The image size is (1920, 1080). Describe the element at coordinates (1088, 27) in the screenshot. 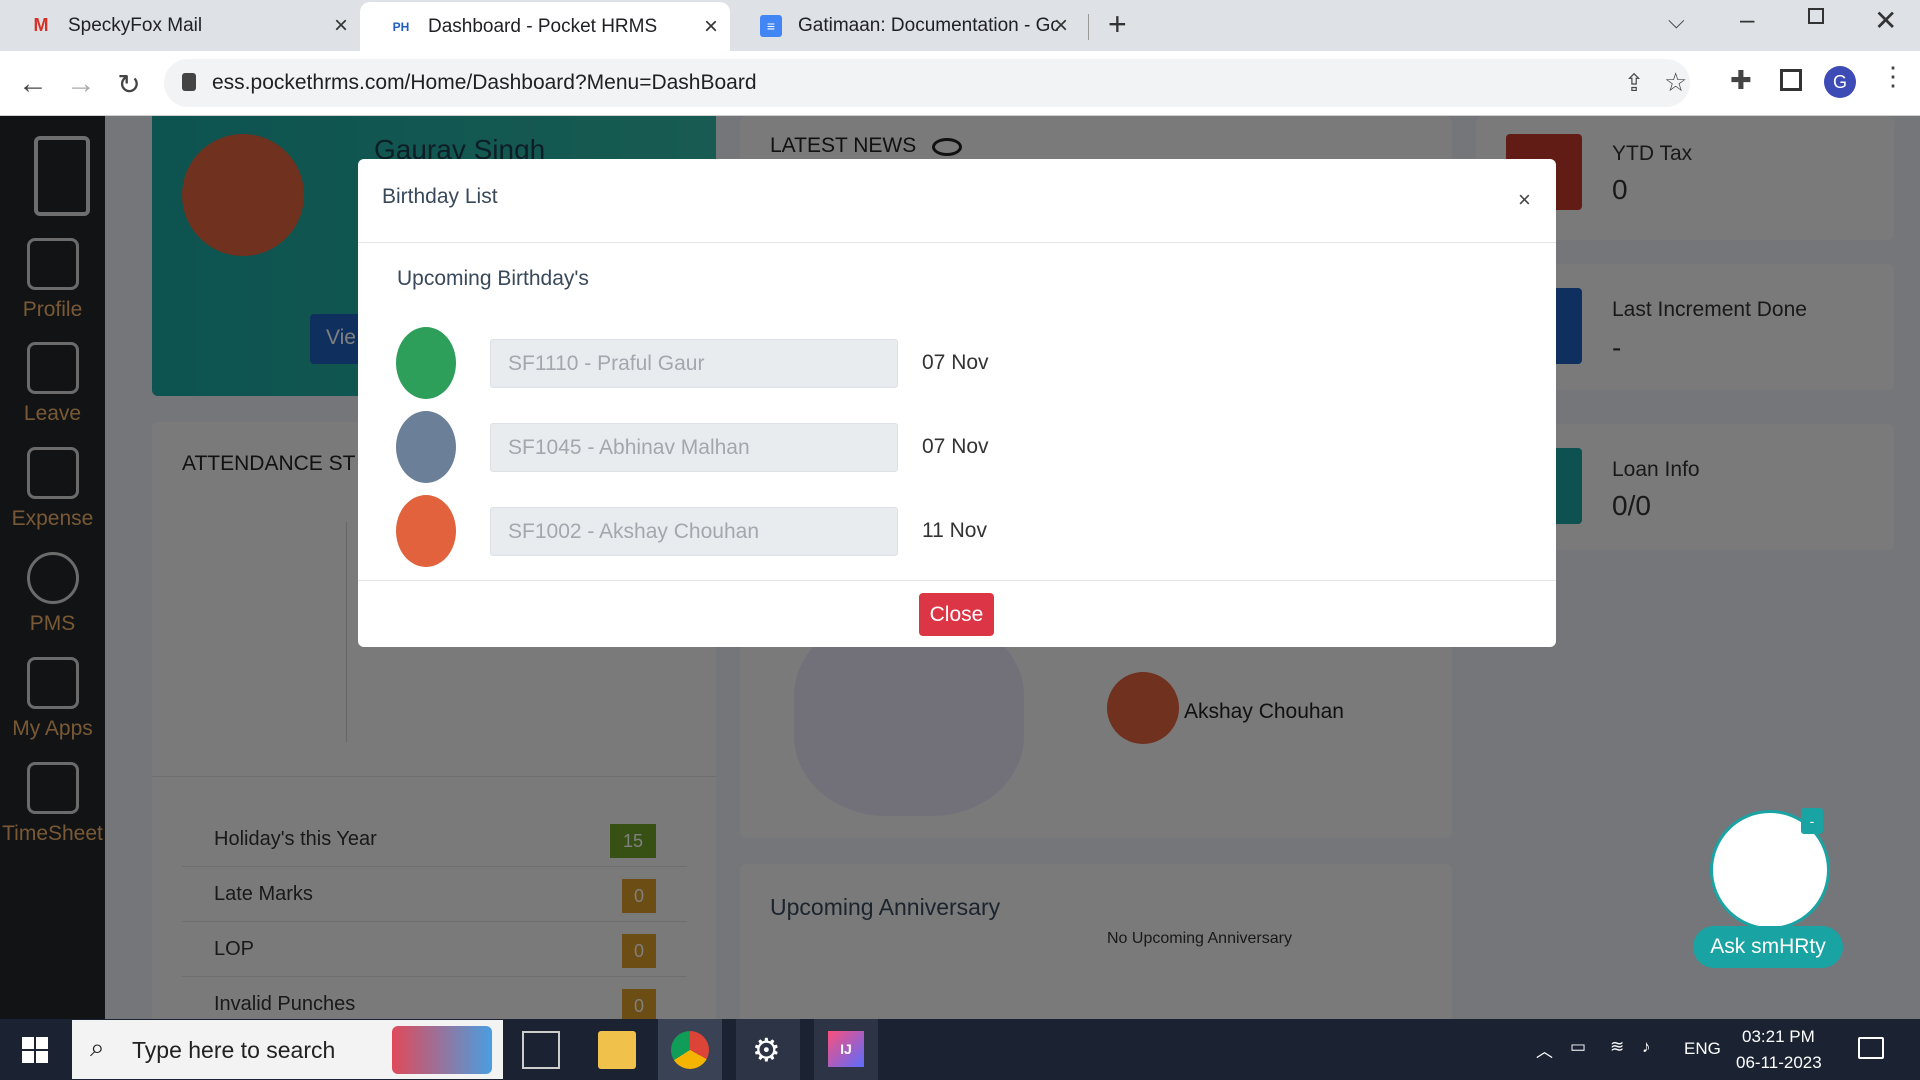

I see `tab-divider` at that location.